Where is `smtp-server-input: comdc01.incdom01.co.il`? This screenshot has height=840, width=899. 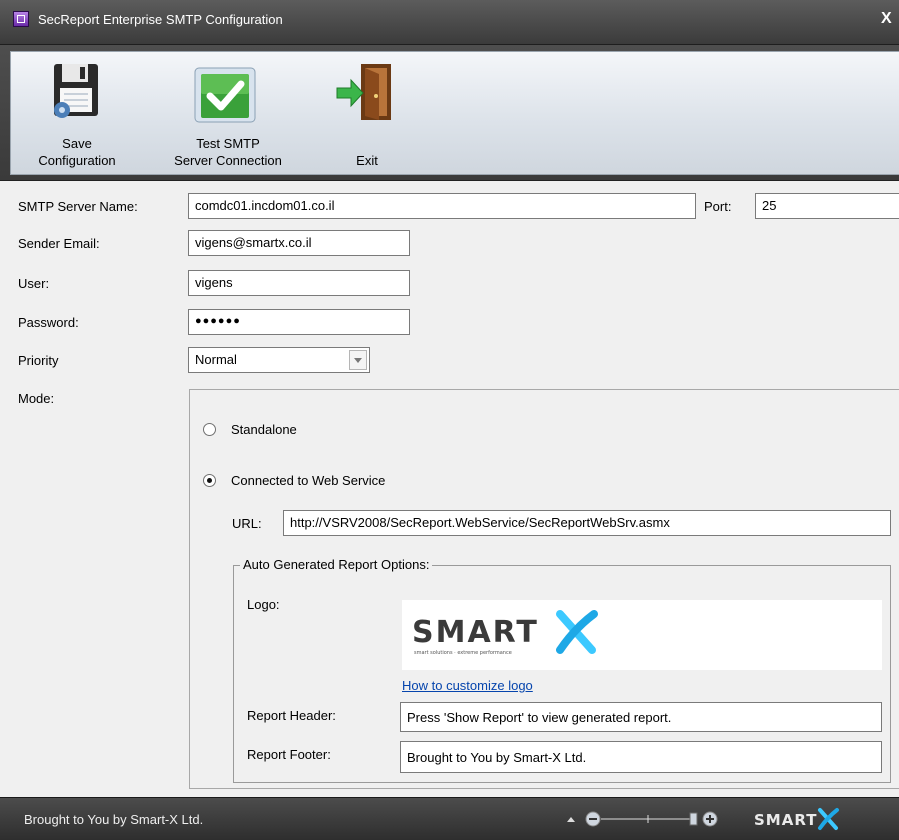 smtp-server-input: comdc01.incdom01.co.il is located at coordinates (442, 206).